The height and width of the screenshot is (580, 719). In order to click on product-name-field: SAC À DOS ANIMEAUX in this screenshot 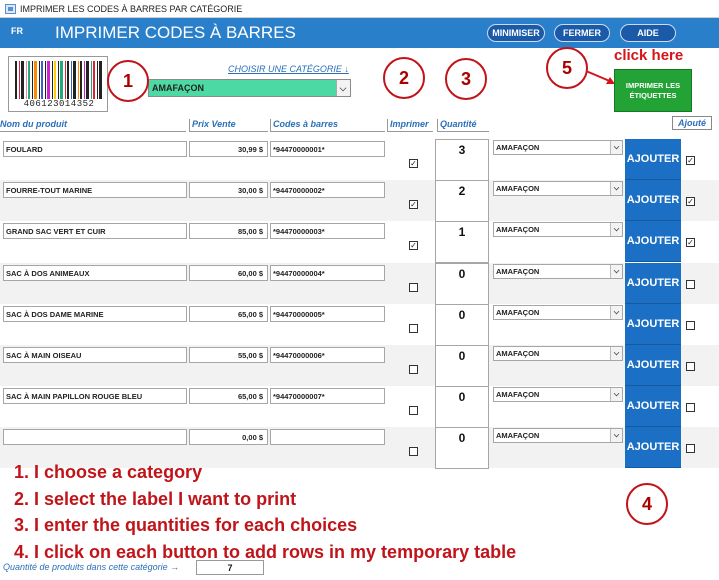, I will do `click(95, 273)`.